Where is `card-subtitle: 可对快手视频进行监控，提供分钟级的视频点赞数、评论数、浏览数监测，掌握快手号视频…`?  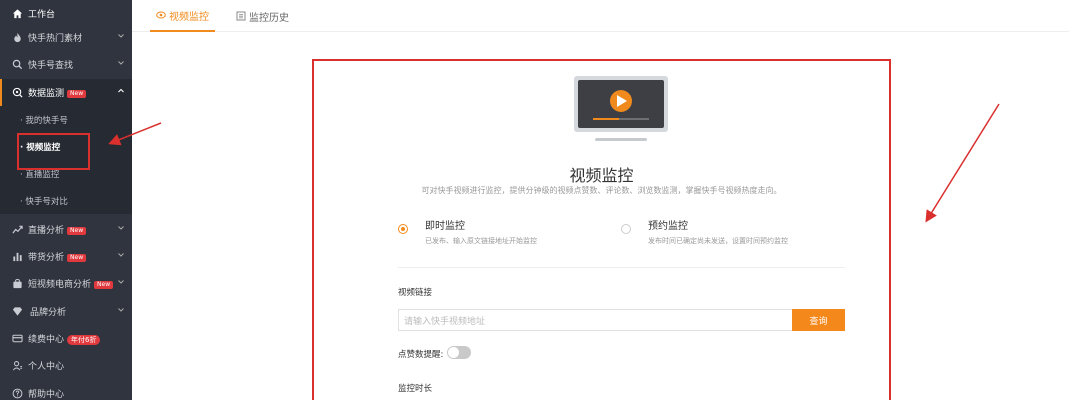 card-subtitle: 可对快手视频进行监控，提供分钟级的视频点赞数、评论数、浏览数监测，掌握快手号视频… is located at coordinates (601, 190).